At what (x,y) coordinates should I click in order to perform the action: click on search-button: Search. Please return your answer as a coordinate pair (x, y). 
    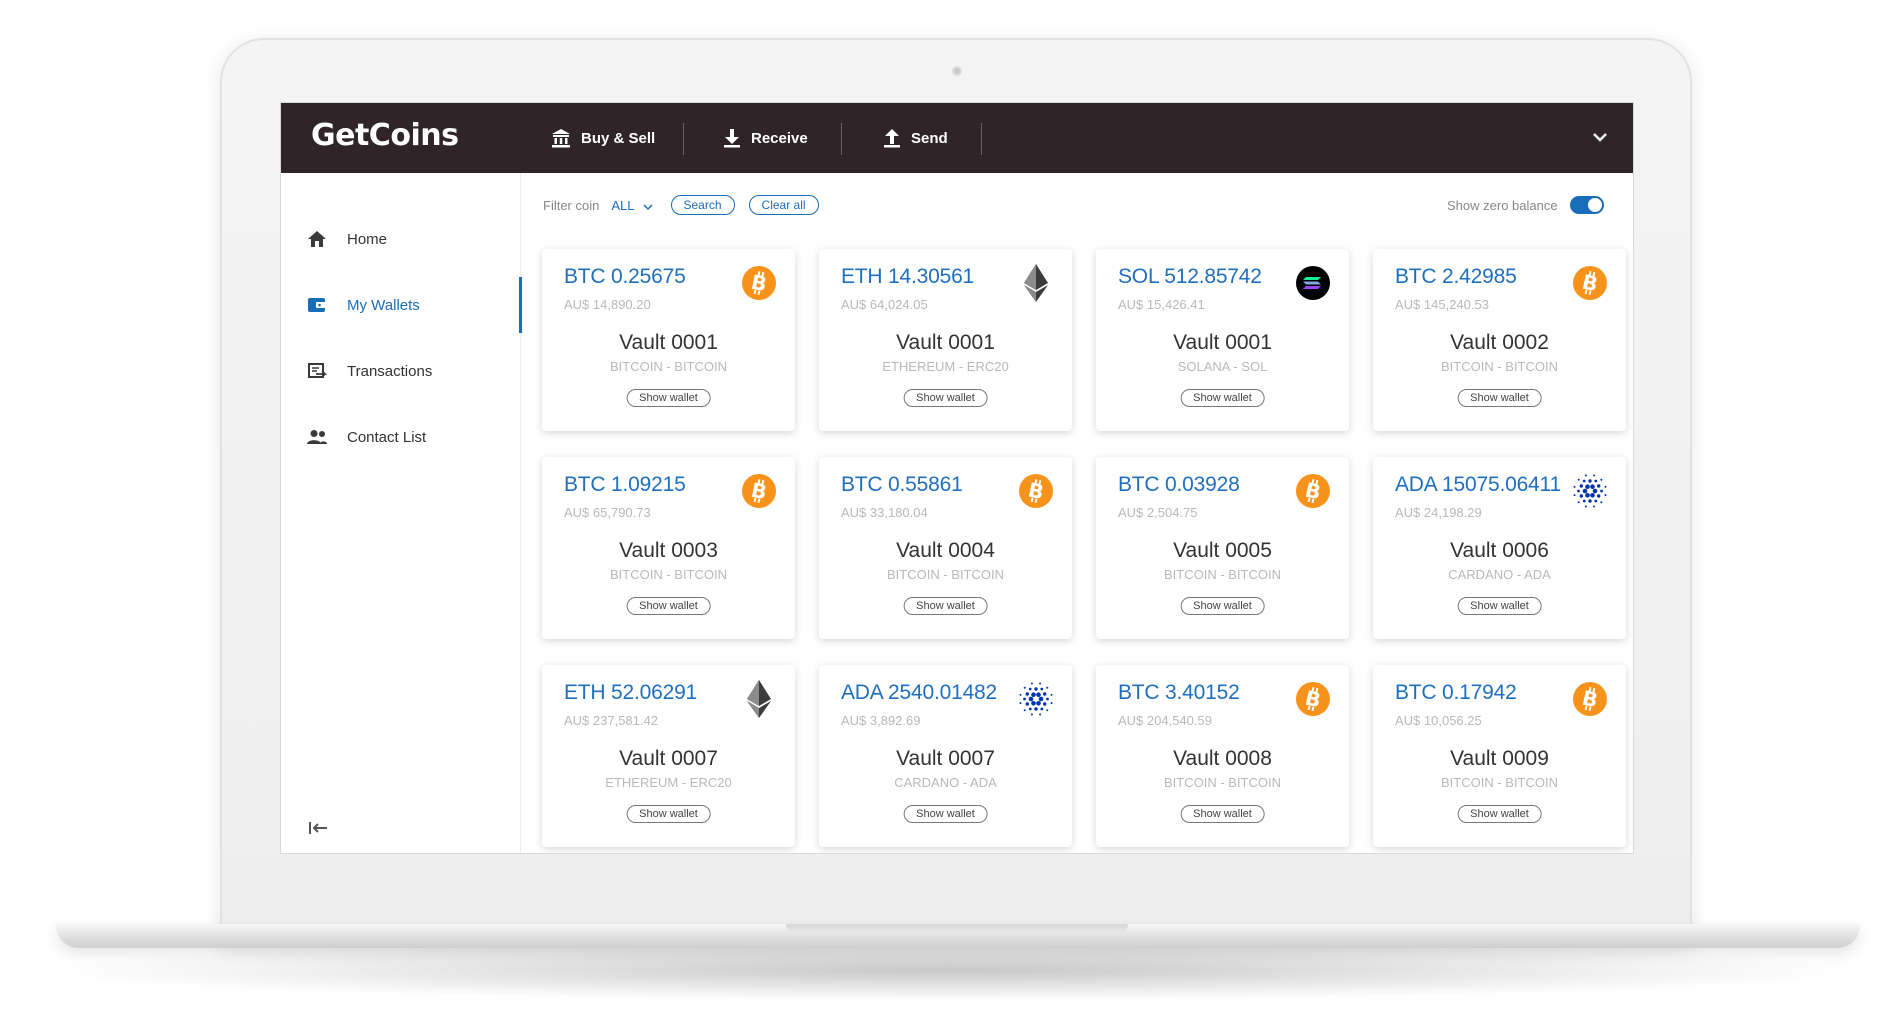
    Looking at the image, I should click on (702, 205).